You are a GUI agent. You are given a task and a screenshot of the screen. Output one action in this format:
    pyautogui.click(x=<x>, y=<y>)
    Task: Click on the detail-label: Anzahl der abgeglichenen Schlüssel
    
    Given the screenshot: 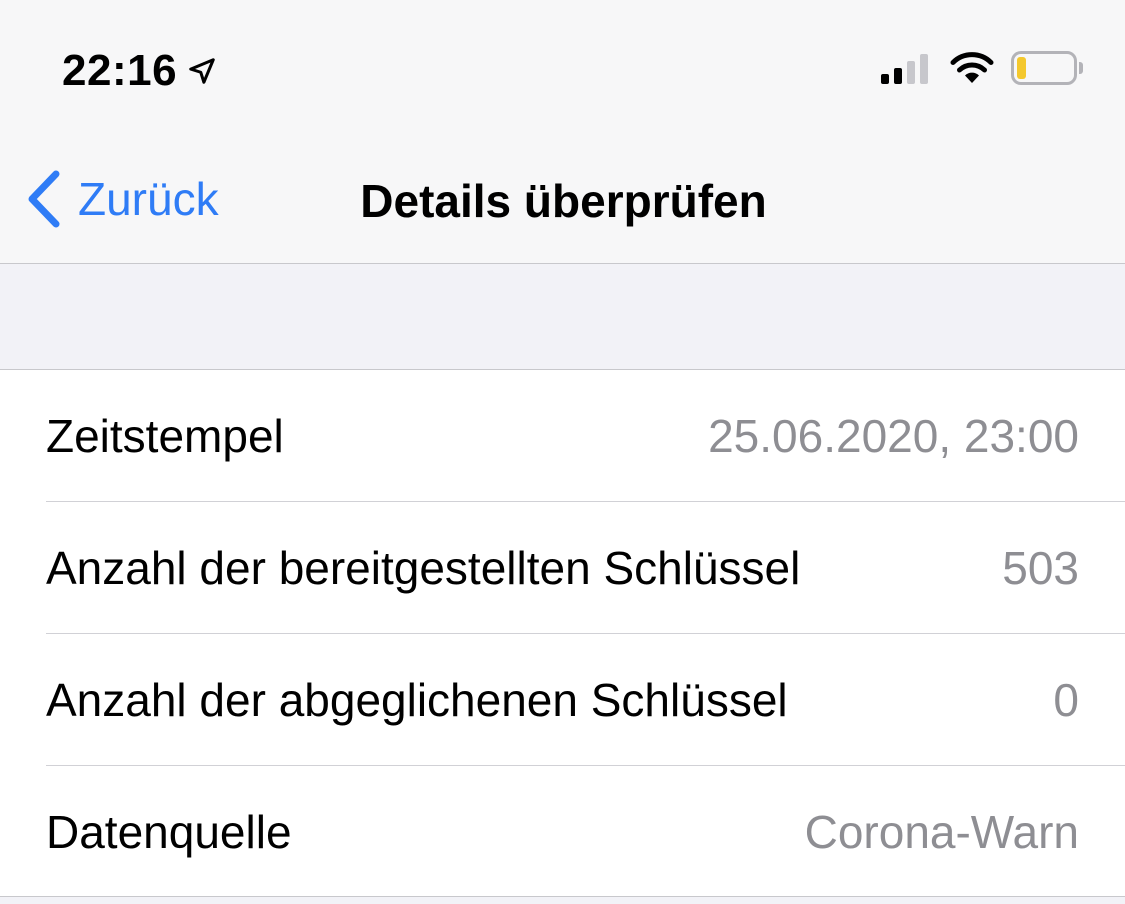 What is the action you would take?
    pyautogui.click(x=417, y=699)
    